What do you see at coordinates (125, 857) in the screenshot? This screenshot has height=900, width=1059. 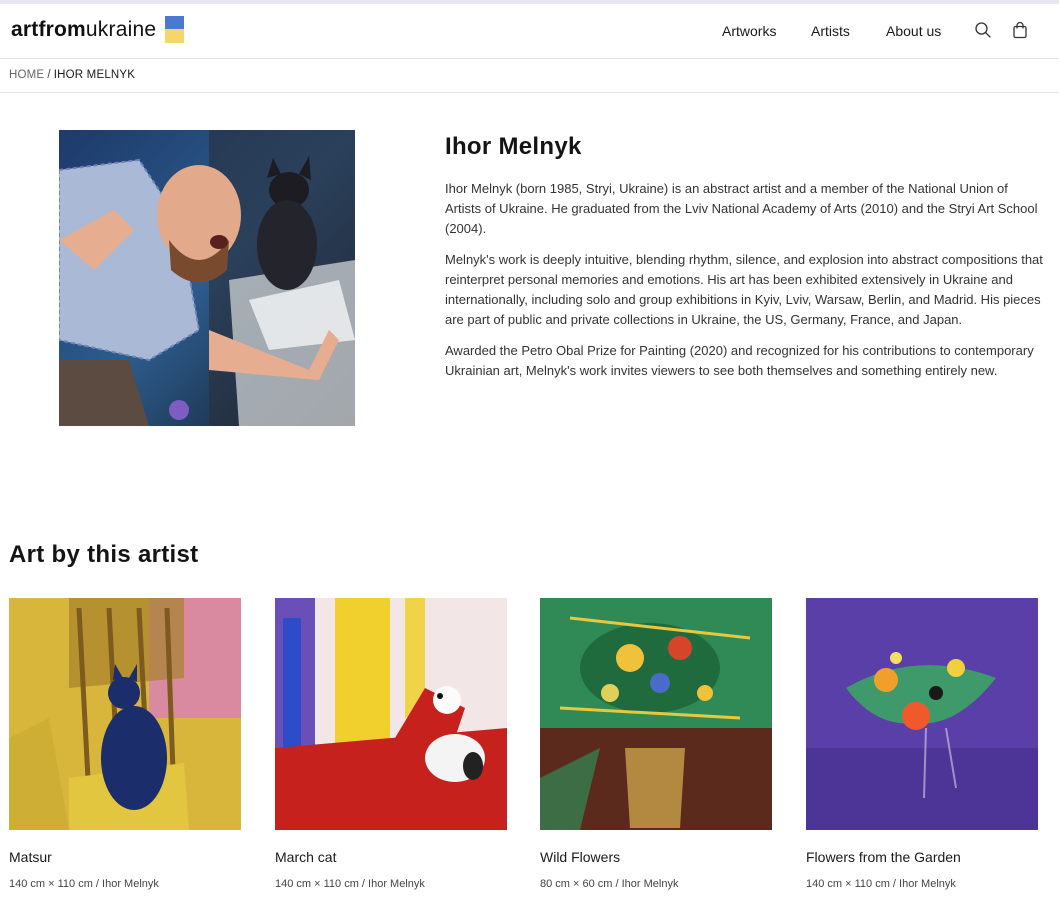 I see `artwork-title: Matsur` at bounding box center [125, 857].